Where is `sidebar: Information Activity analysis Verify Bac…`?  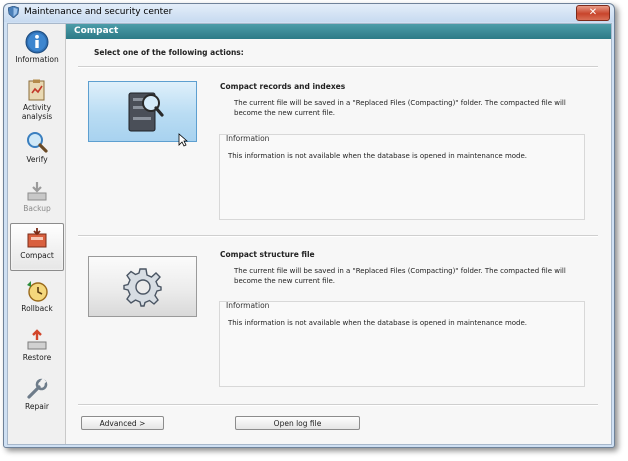 sidebar: Information Activity analysis Verify Bac… is located at coordinates (37, 234).